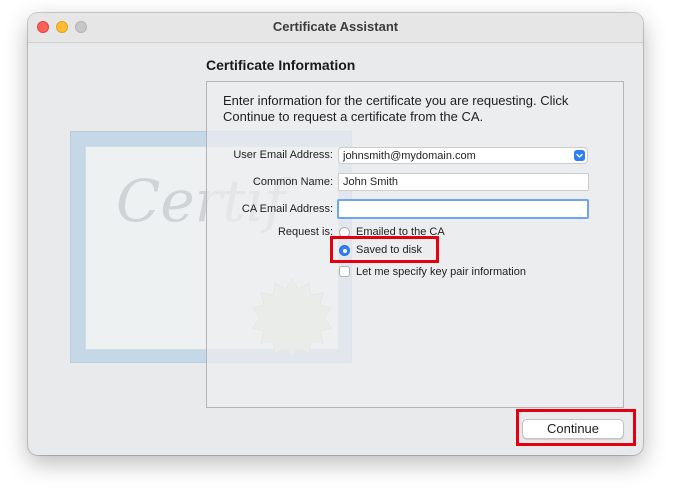 The width and height of the screenshot is (674, 491). Describe the element at coordinates (283, 155) in the screenshot. I see `user-email-label: User Email Address:` at that location.